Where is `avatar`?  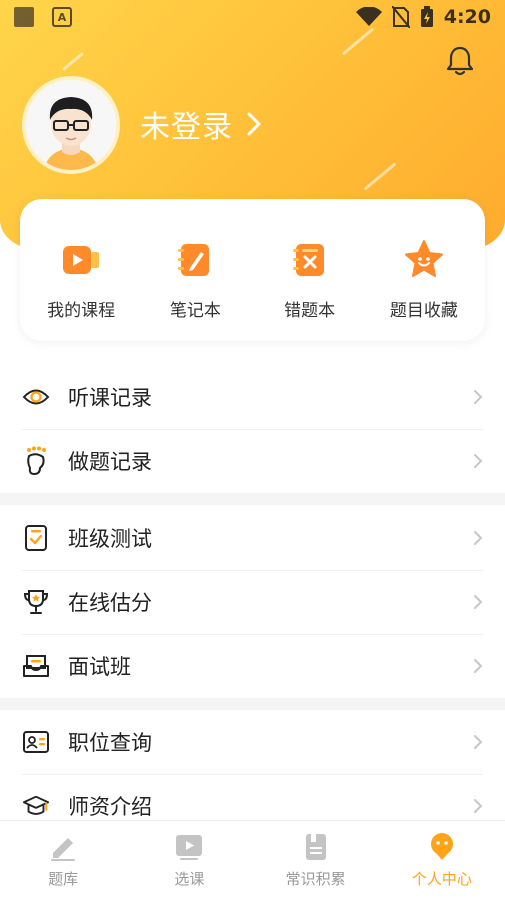 avatar is located at coordinates (71, 125).